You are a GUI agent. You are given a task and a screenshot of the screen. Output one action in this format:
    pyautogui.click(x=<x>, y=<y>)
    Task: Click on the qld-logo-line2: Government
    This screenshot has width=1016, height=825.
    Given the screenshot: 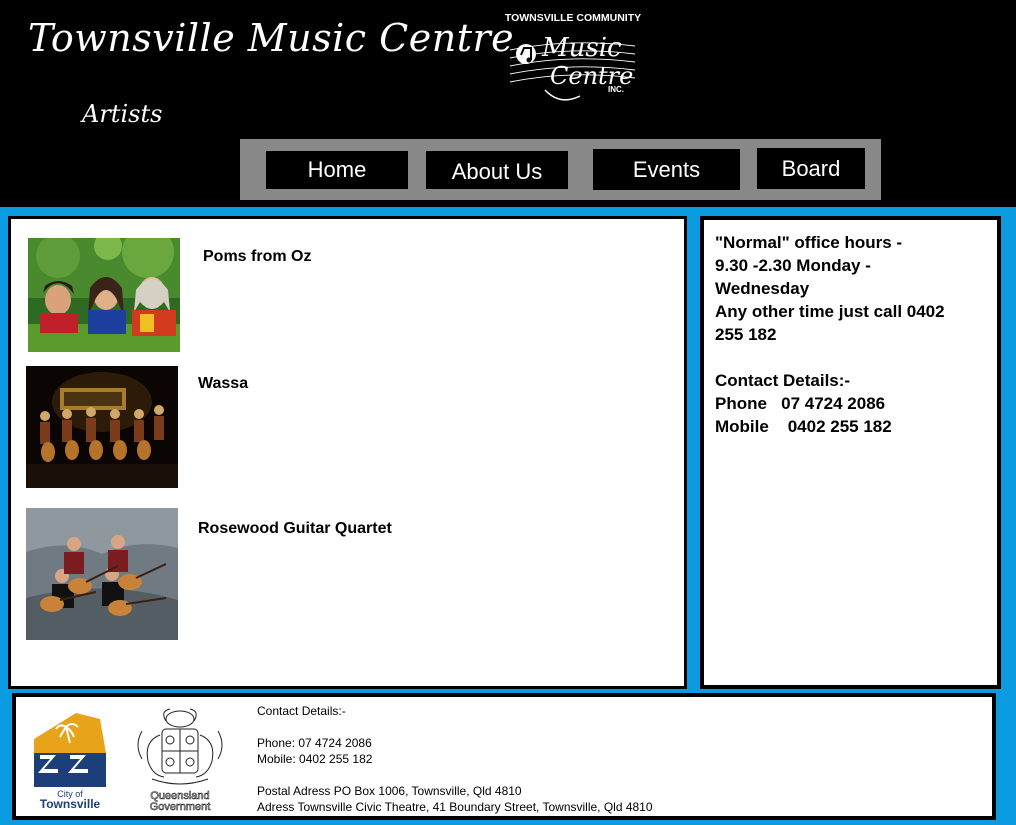 What is the action you would take?
    pyautogui.click(x=180, y=806)
    